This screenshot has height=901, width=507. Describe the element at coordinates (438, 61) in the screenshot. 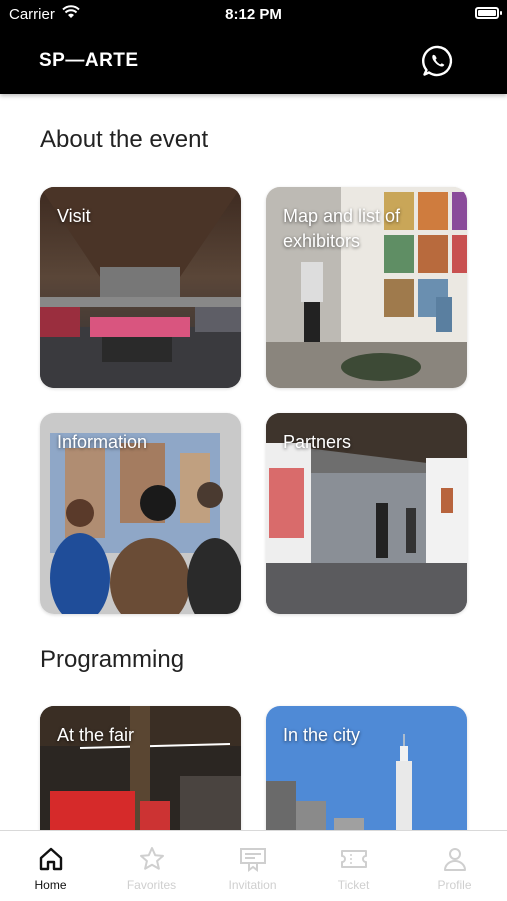

I see `whatsapp-icon` at that location.